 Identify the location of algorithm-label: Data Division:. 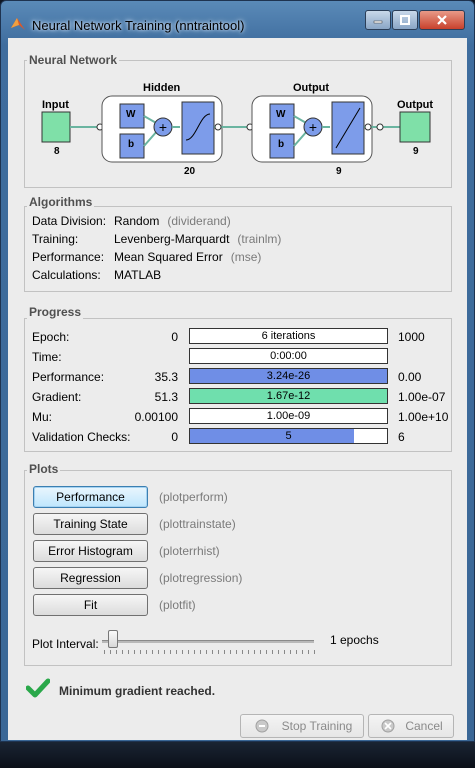
(69, 221).